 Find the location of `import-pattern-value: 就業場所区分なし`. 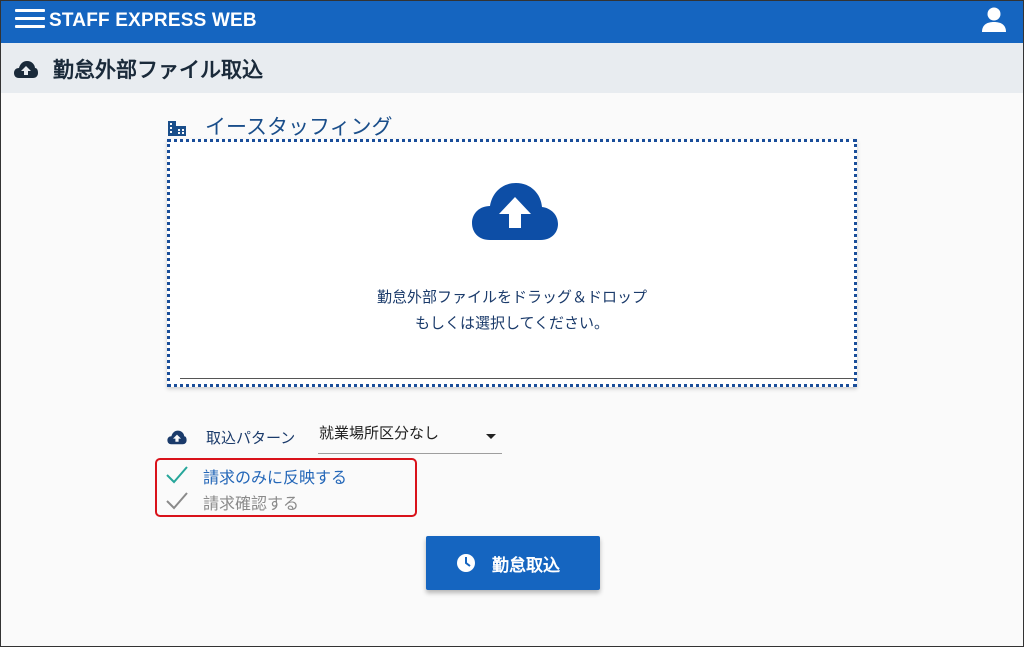

import-pattern-value: 就業場所区分なし is located at coordinates (379, 433).